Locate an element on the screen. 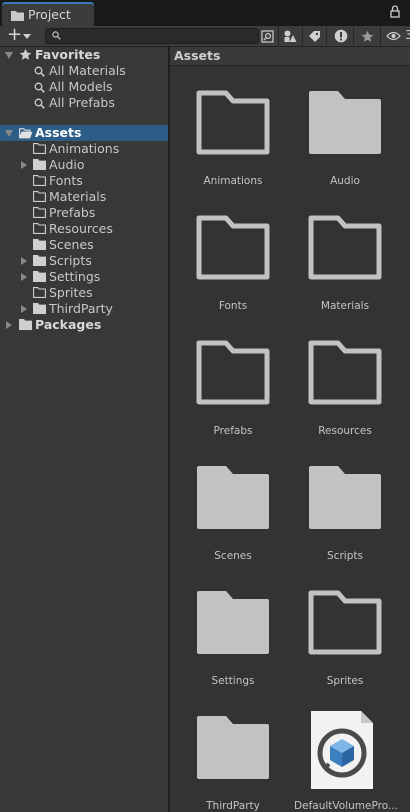 The width and height of the screenshot is (410, 812). grid-item-thirdparty: ThirdParty is located at coordinates (233, 763).